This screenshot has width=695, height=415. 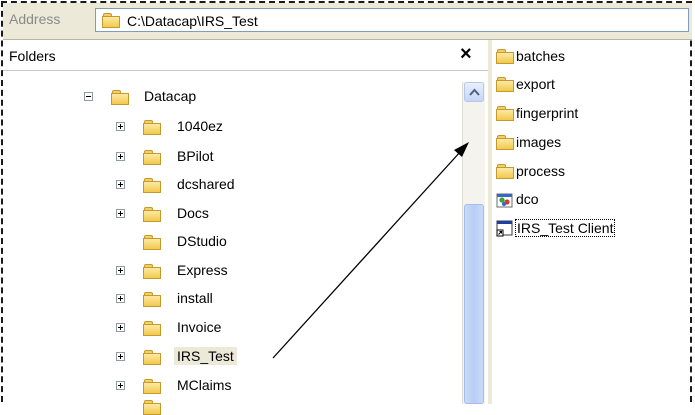 I want to click on annotation-arrow, so click(x=370, y=250).